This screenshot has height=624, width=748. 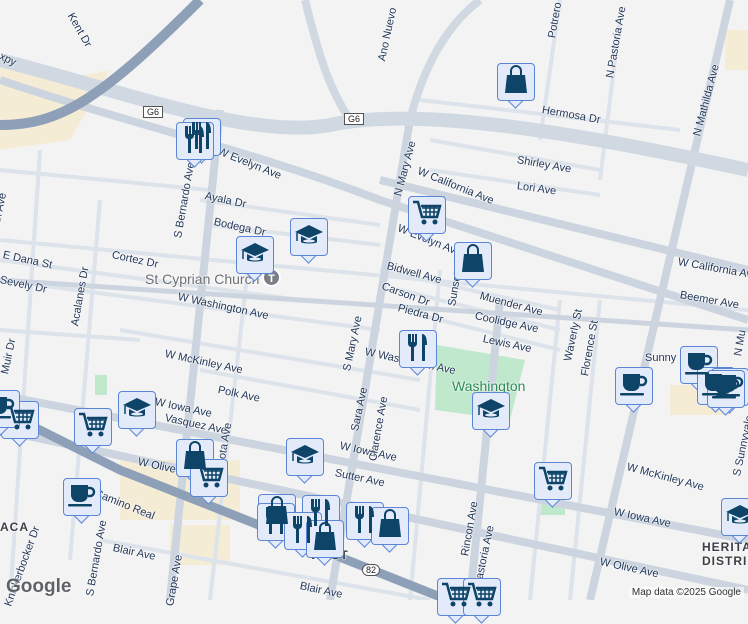 I want to click on highway-shield-g6-east: G6, so click(x=354, y=119).